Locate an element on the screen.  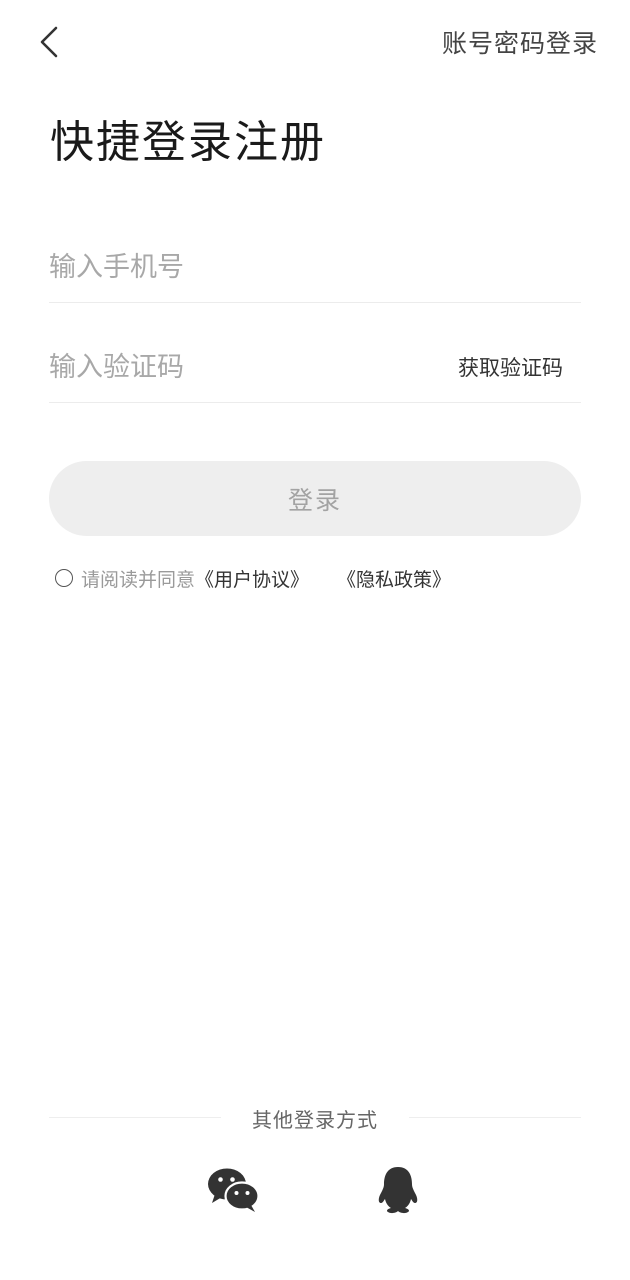
wechat-login-button is located at coordinates (233, 1190).